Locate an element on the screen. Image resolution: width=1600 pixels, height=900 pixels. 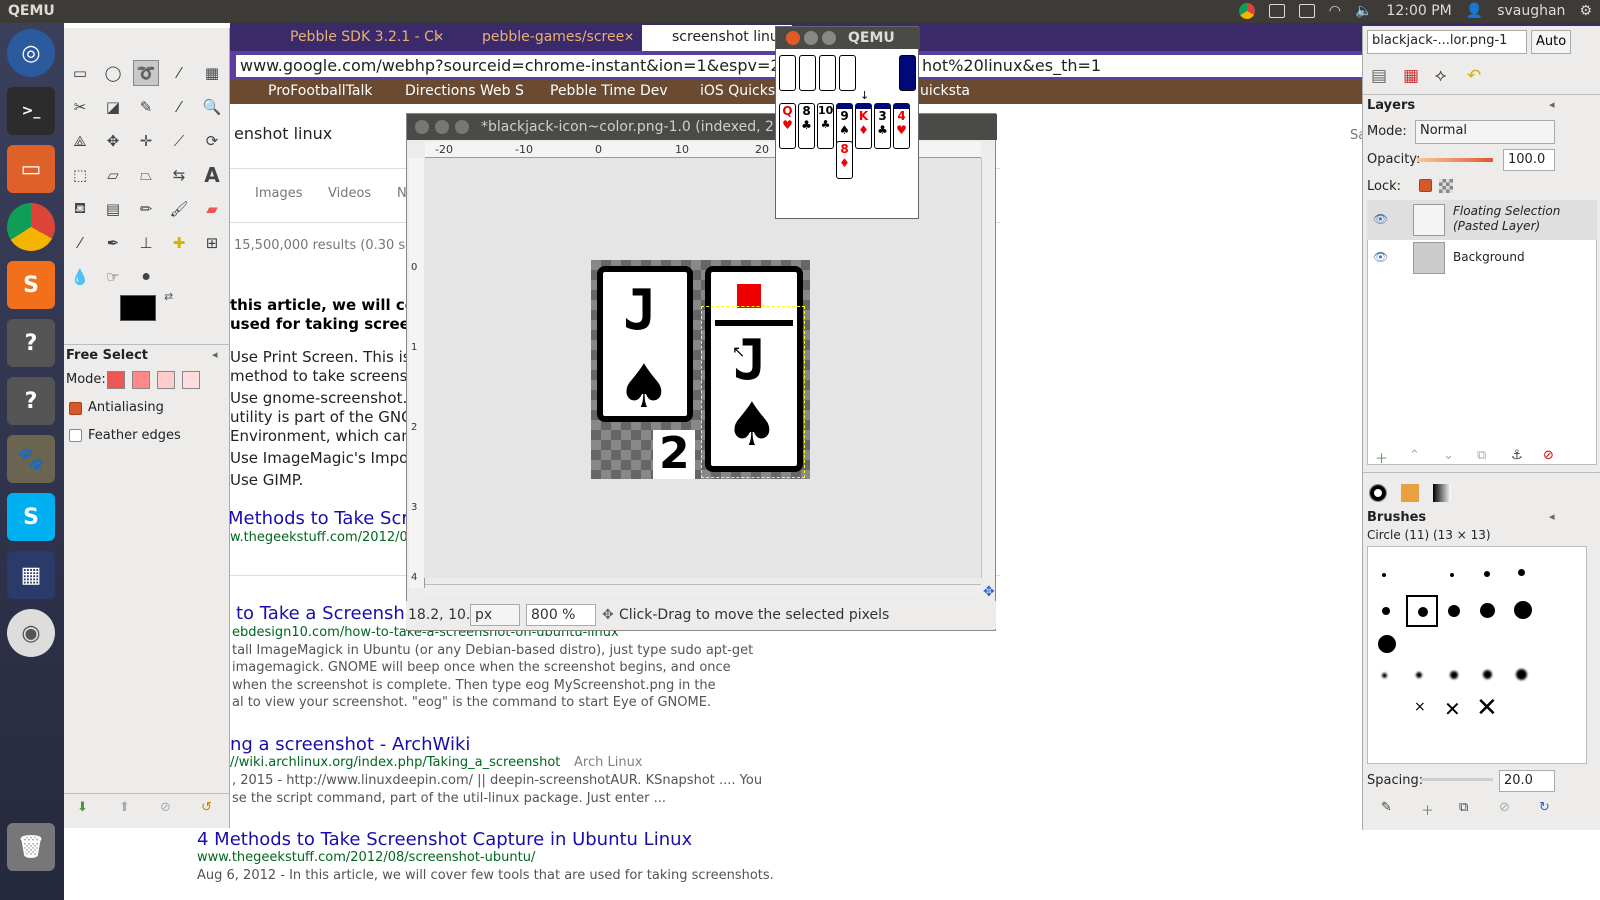
tab-pebble-games: pebble-games/scree ✕ is located at coordinates (547, 38).